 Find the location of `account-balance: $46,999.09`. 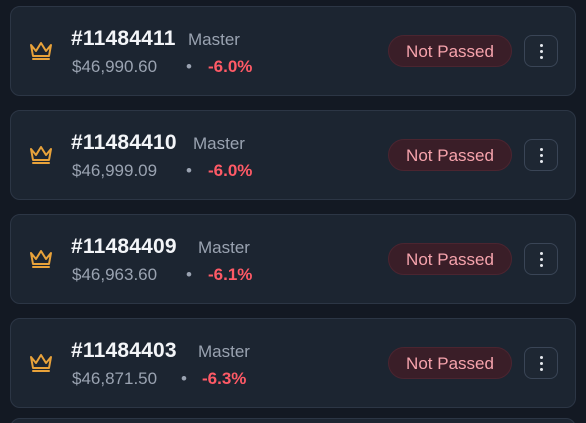

account-balance: $46,999.09 is located at coordinates (115, 170).